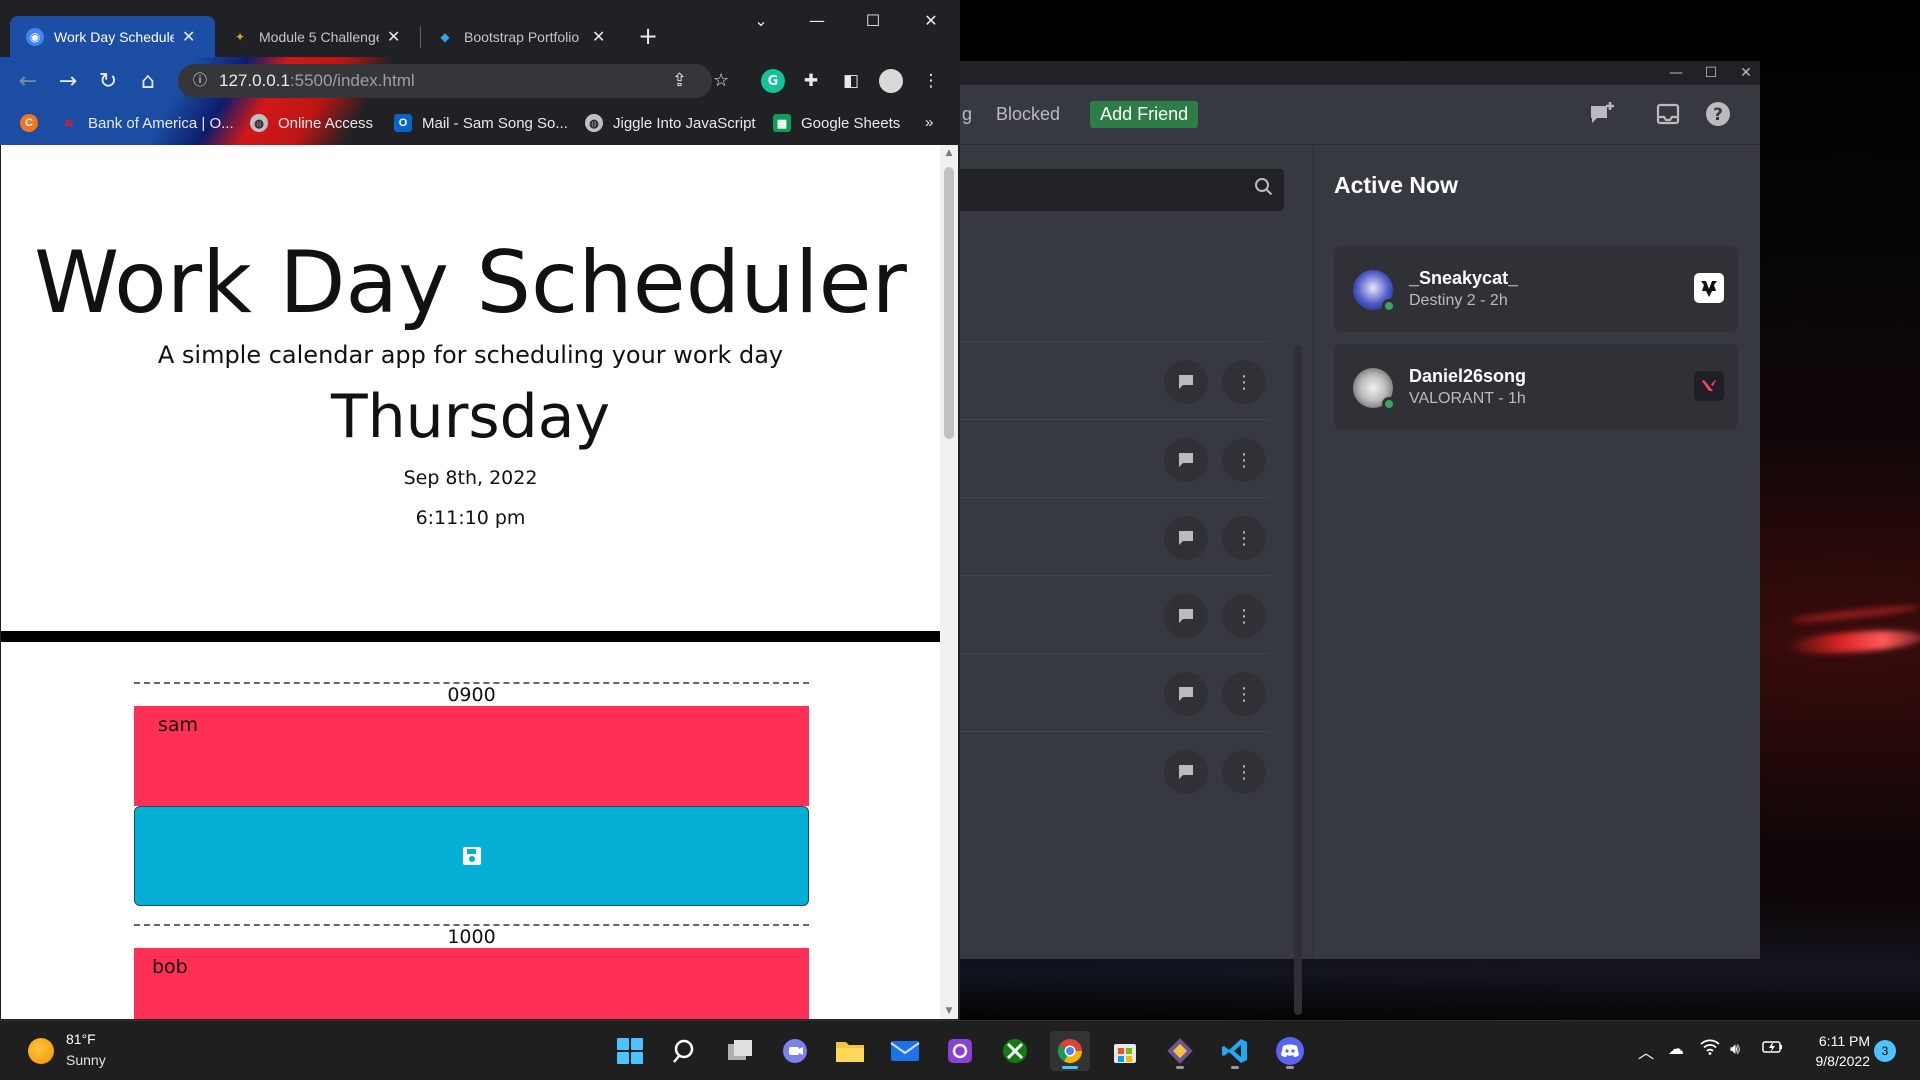  What do you see at coordinates (740, 1051) in the screenshot?
I see `task-view-icon` at bounding box center [740, 1051].